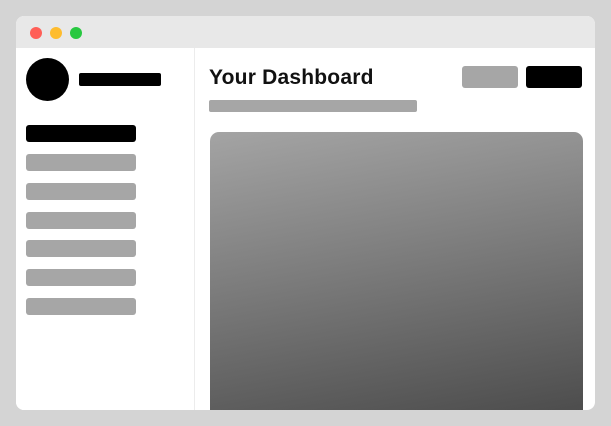  Describe the element at coordinates (554, 77) in the screenshot. I see `primary-action-button` at that location.